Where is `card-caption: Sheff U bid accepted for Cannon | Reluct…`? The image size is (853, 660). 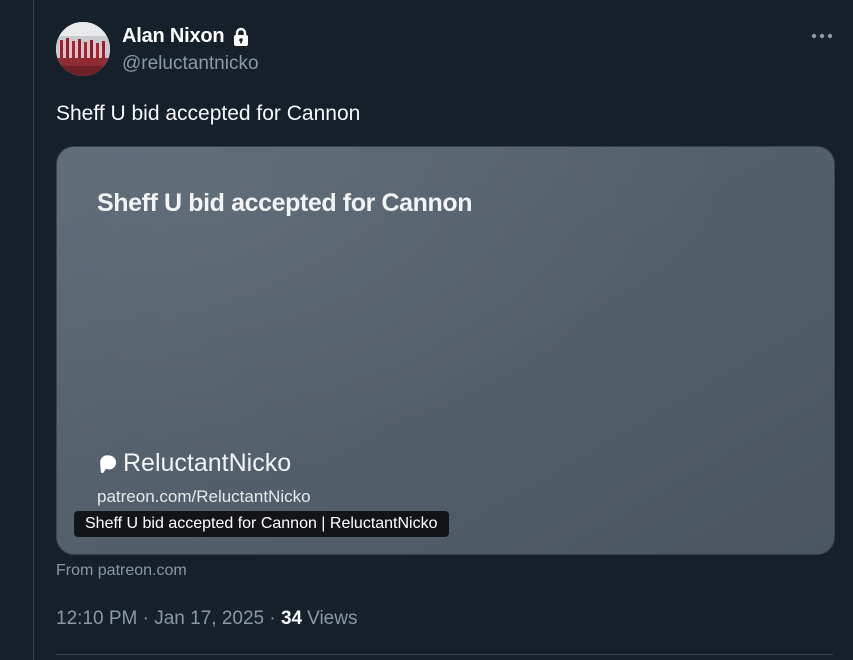 card-caption: Sheff U bid accepted for Cannon | Reluct… is located at coordinates (261, 524).